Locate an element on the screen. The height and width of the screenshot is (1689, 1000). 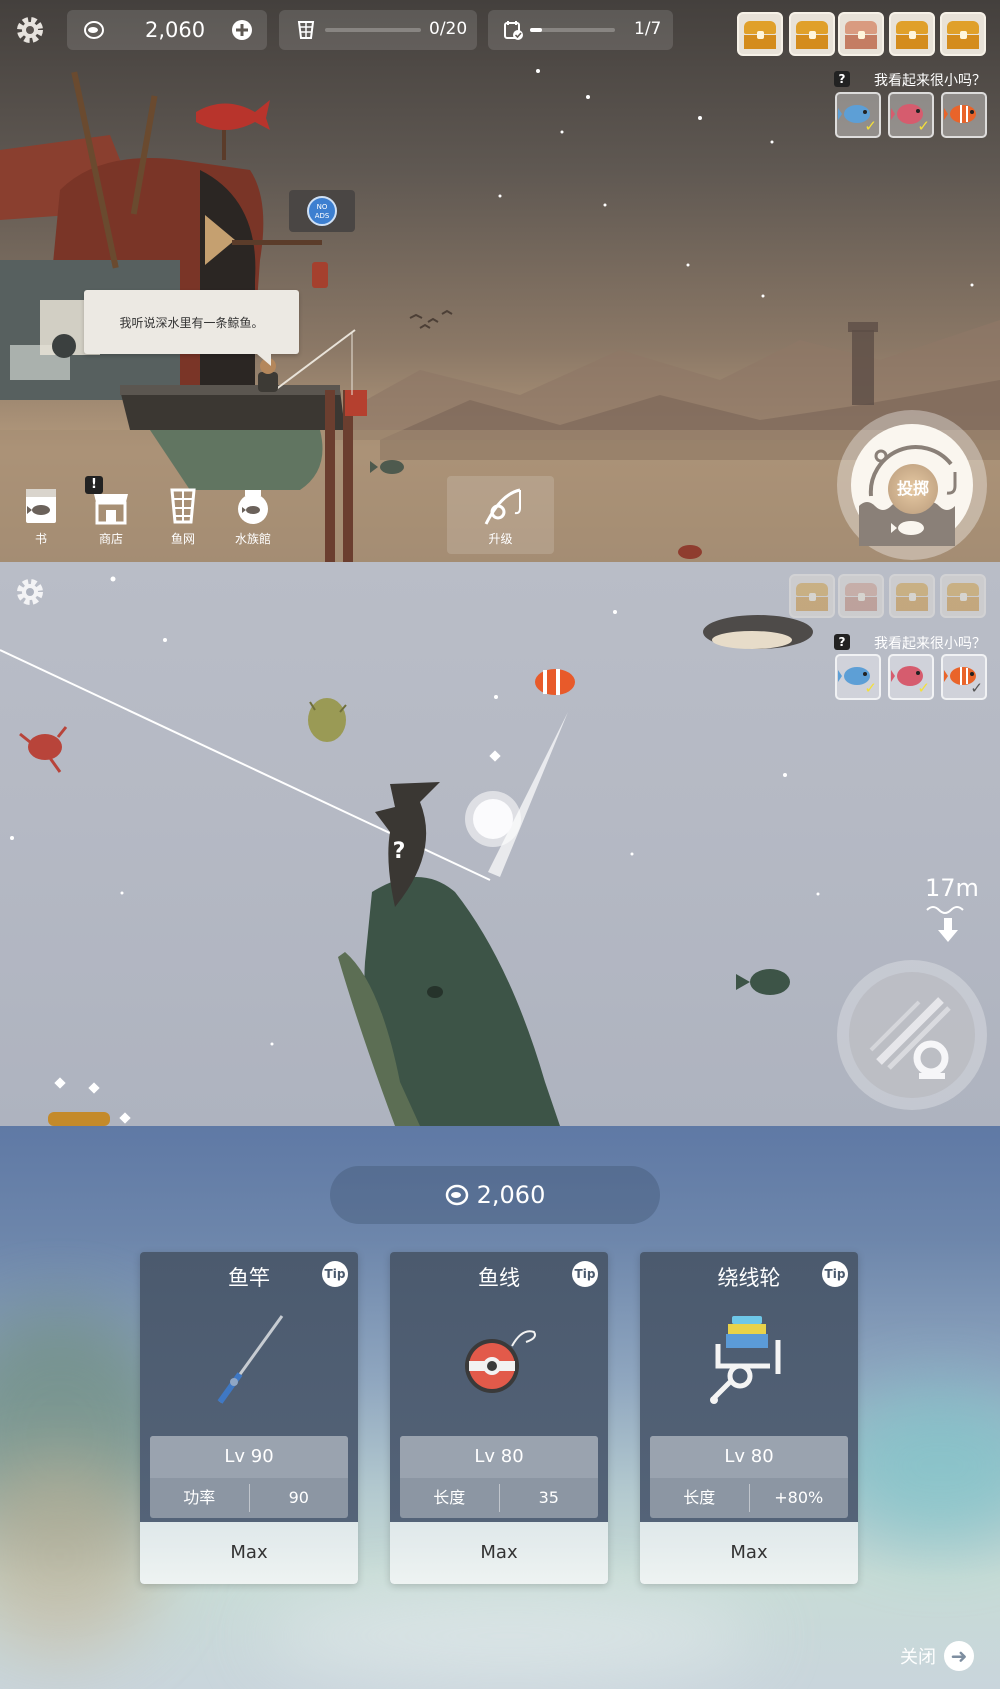
fishing-line-spool-icon is located at coordinates (500, 1361).